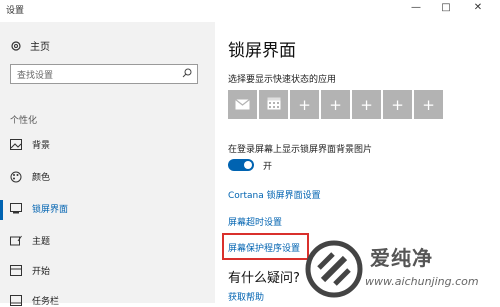 This screenshot has height=307, width=500. What do you see at coordinates (241, 165) in the screenshot?
I see `show-background-toggle` at bounding box center [241, 165].